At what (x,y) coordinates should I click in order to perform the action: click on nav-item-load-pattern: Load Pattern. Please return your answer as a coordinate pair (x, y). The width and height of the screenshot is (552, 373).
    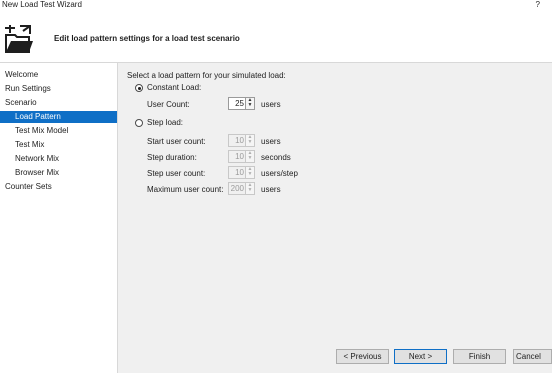
    Looking at the image, I should click on (58, 117).